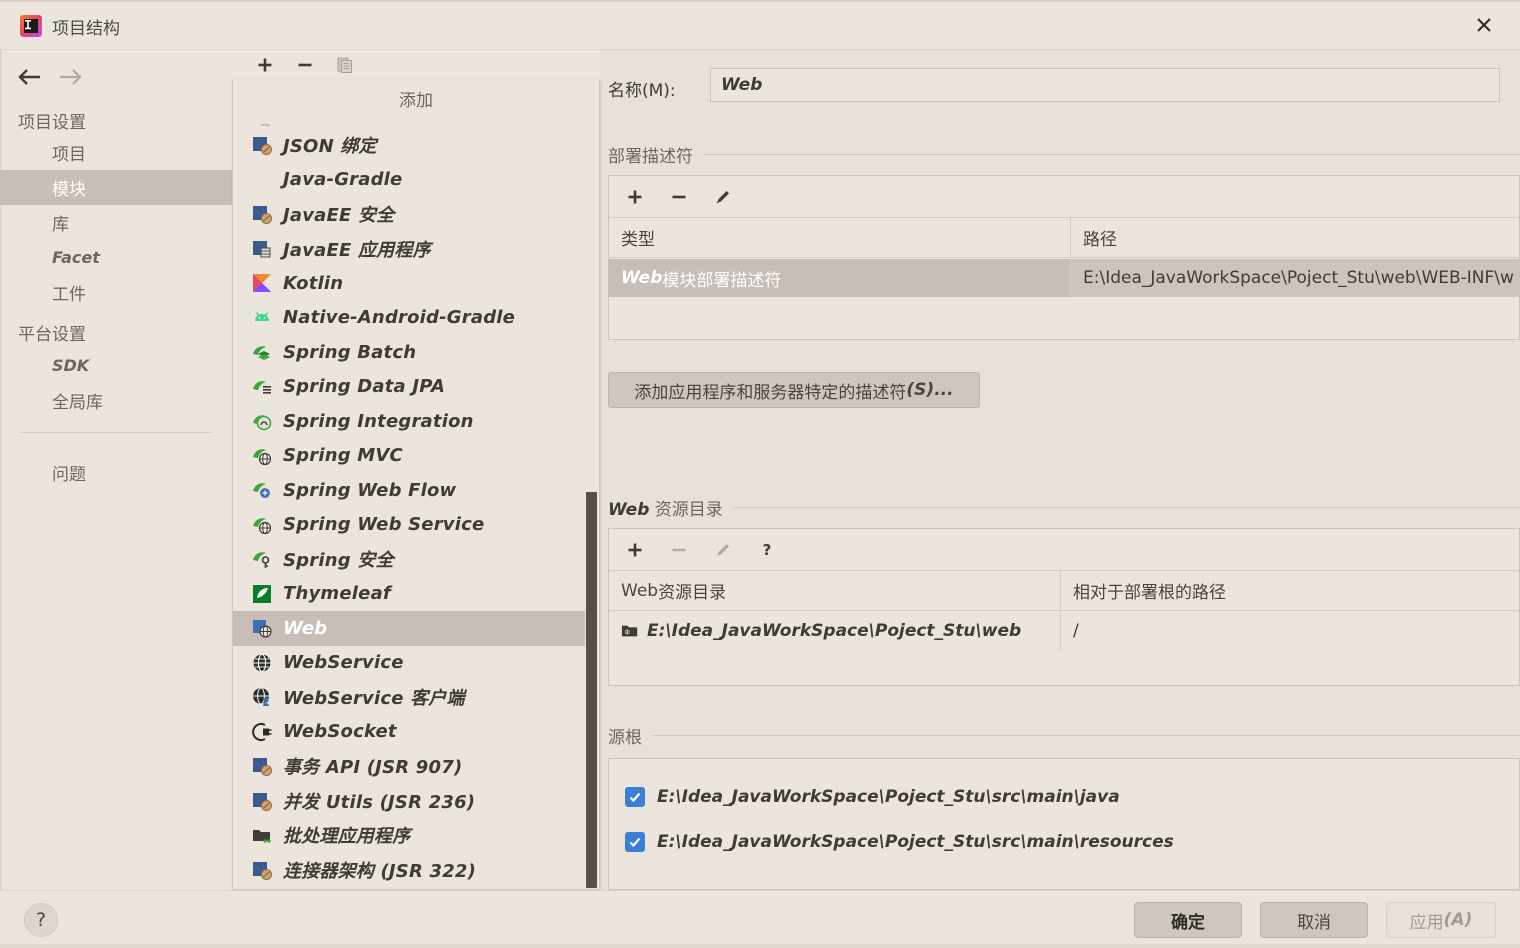 This screenshot has height=948, width=1520. What do you see at coordinates (839, 278) in the screenshot?
I see `cell-type: Web 模块部署描述符` at bounding box center [839, 278].